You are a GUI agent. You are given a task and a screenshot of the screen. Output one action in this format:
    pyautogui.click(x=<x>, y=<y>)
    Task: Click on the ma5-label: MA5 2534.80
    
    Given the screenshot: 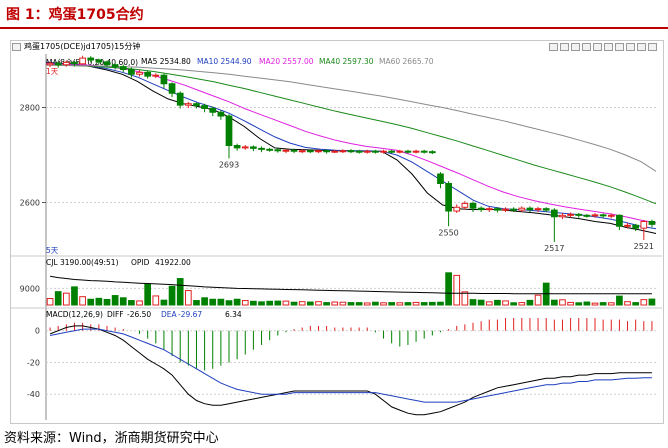 What is the action you would take?
    pyautogui.click(x=166, y=61)
    